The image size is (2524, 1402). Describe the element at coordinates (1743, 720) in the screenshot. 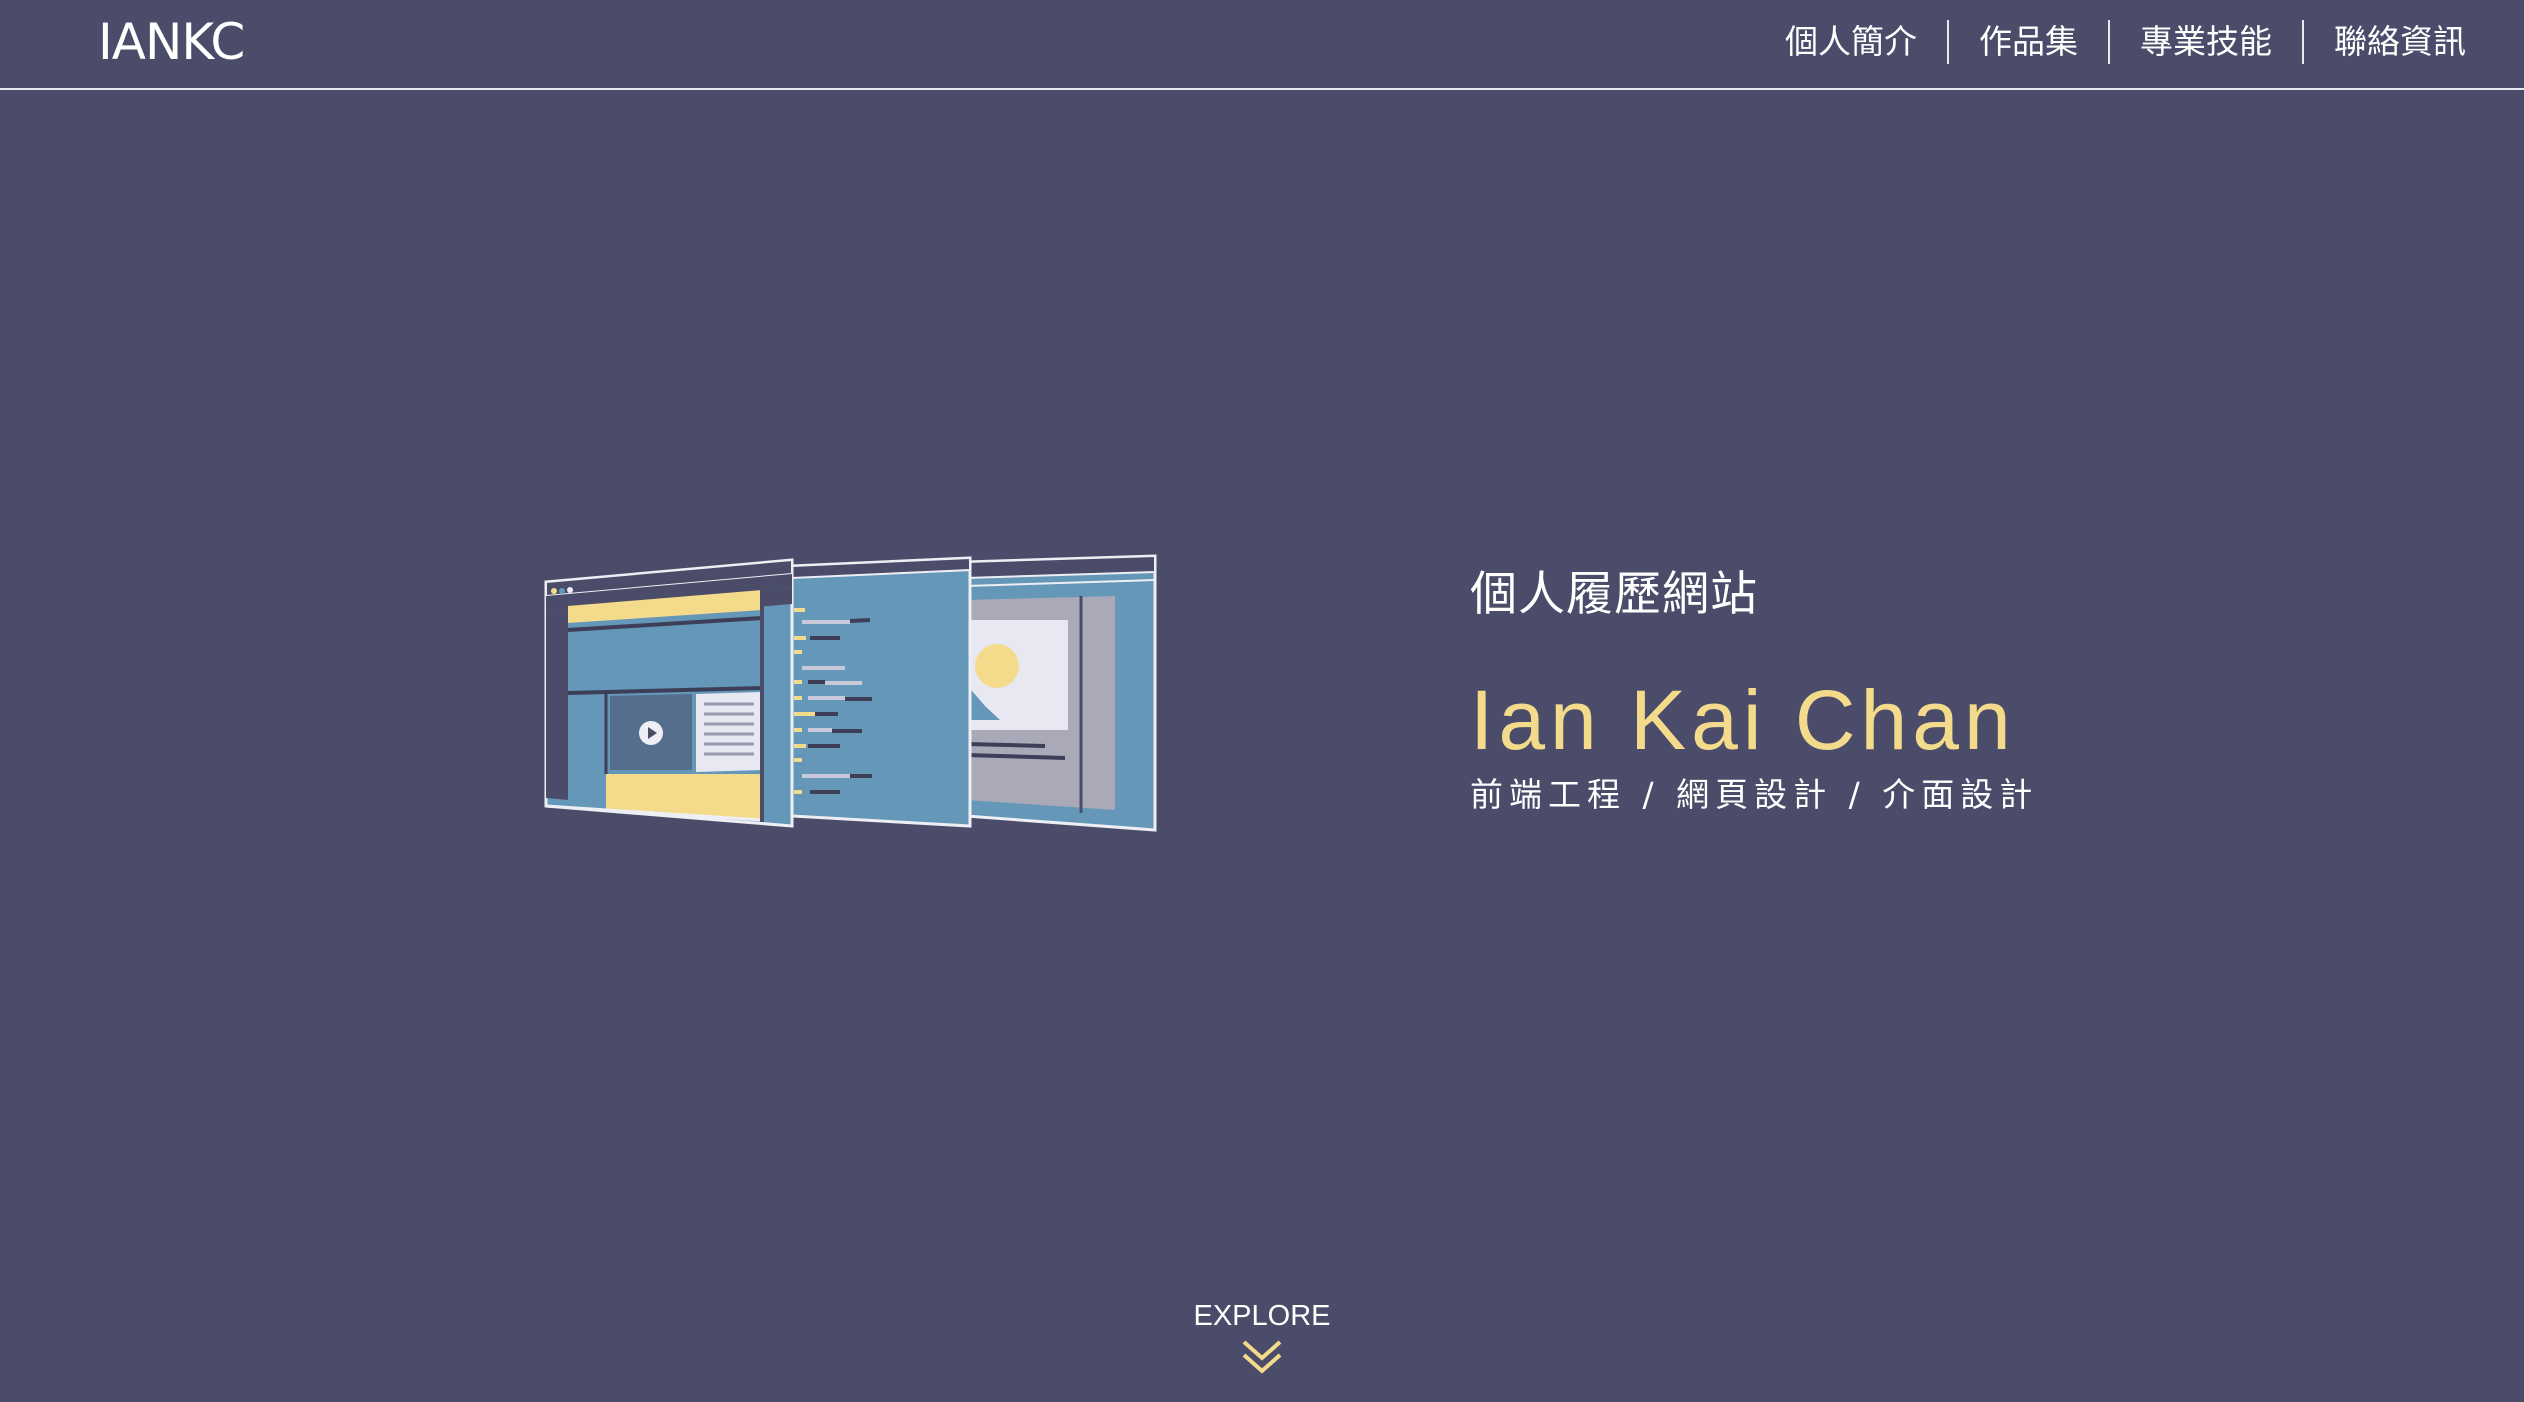

I see `hero-name: Ian Kai Chan` at that location.